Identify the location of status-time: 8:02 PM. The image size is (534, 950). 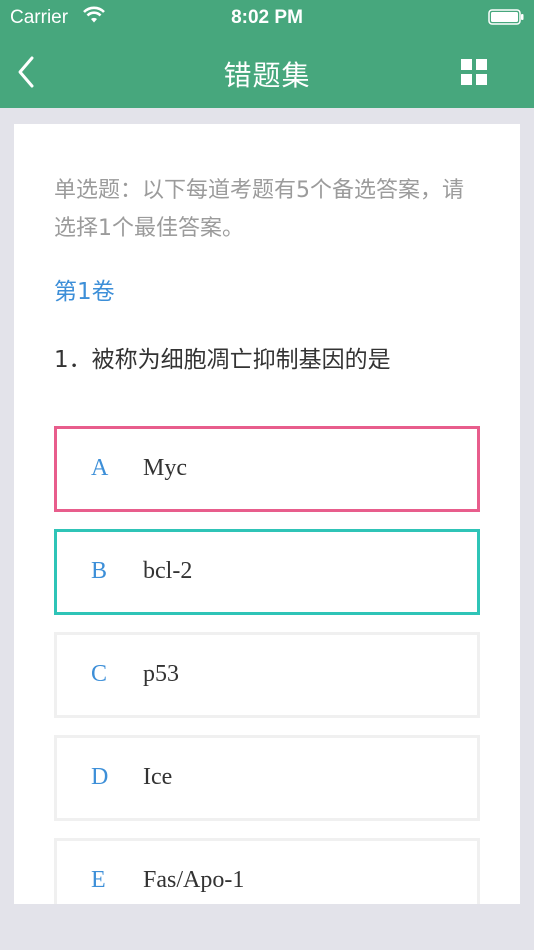
(267, 17).